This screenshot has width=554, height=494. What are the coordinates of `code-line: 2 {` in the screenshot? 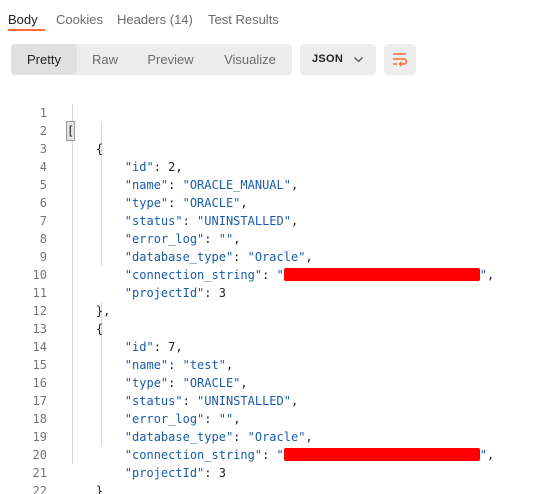 It's located at (277, 130).